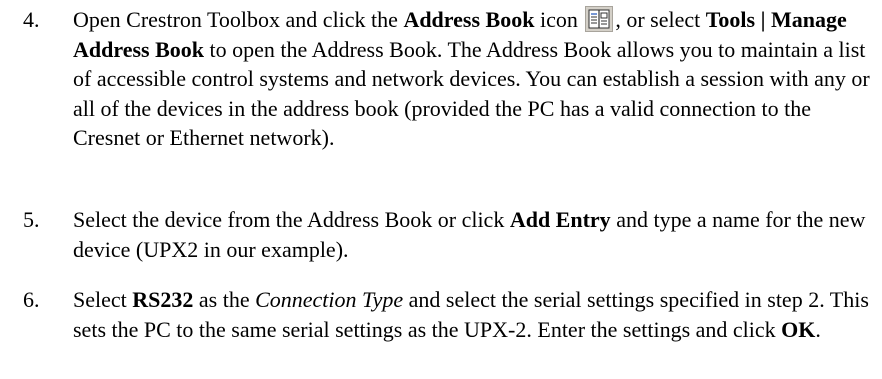 This screenshot has height=379, width=882. Describe the element at coordinates (469, 19) in the screenshot. I see `bold-term-address-book: Address Book` at that location.